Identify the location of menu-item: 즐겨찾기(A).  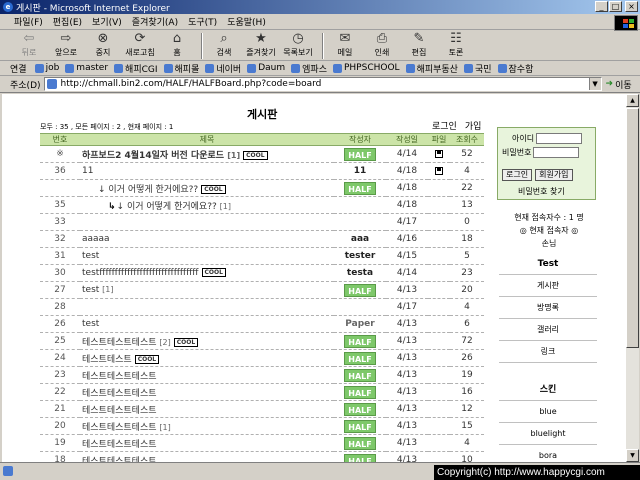
(155, 21).